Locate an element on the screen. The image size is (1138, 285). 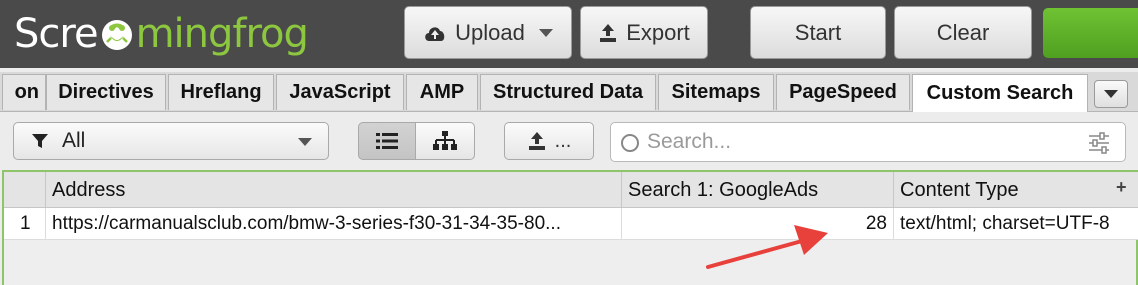
column-header-index is located at coordinates (25, 190).